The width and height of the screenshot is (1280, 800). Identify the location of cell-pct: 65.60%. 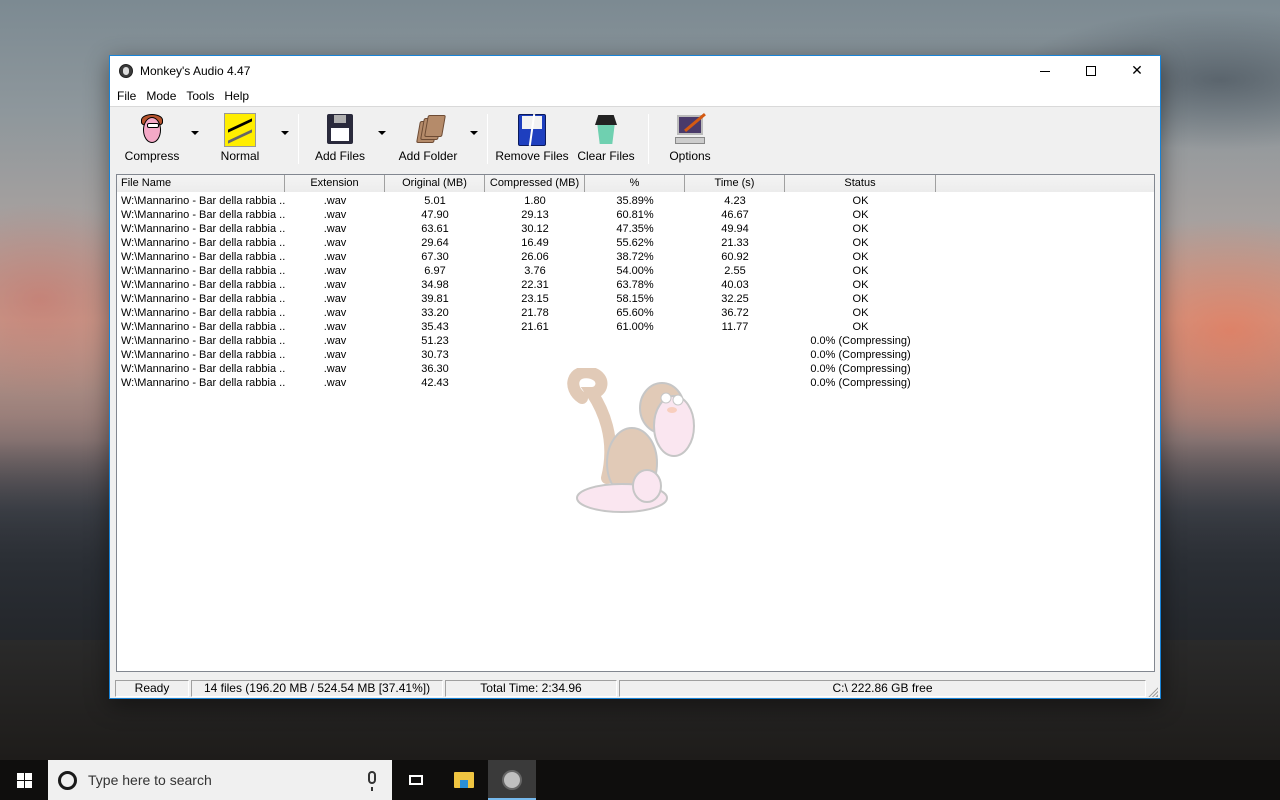
(635, 313).